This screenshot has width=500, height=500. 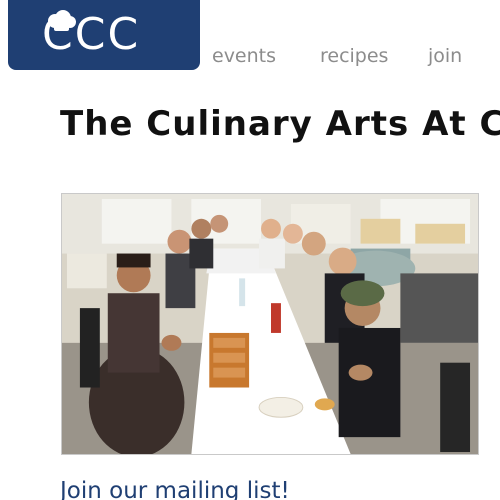 What do you see at coordinates (175, 489) in the screenshot?
I see `mailing-list-link: Join our mailing list!` at bounding box center [175, 489].